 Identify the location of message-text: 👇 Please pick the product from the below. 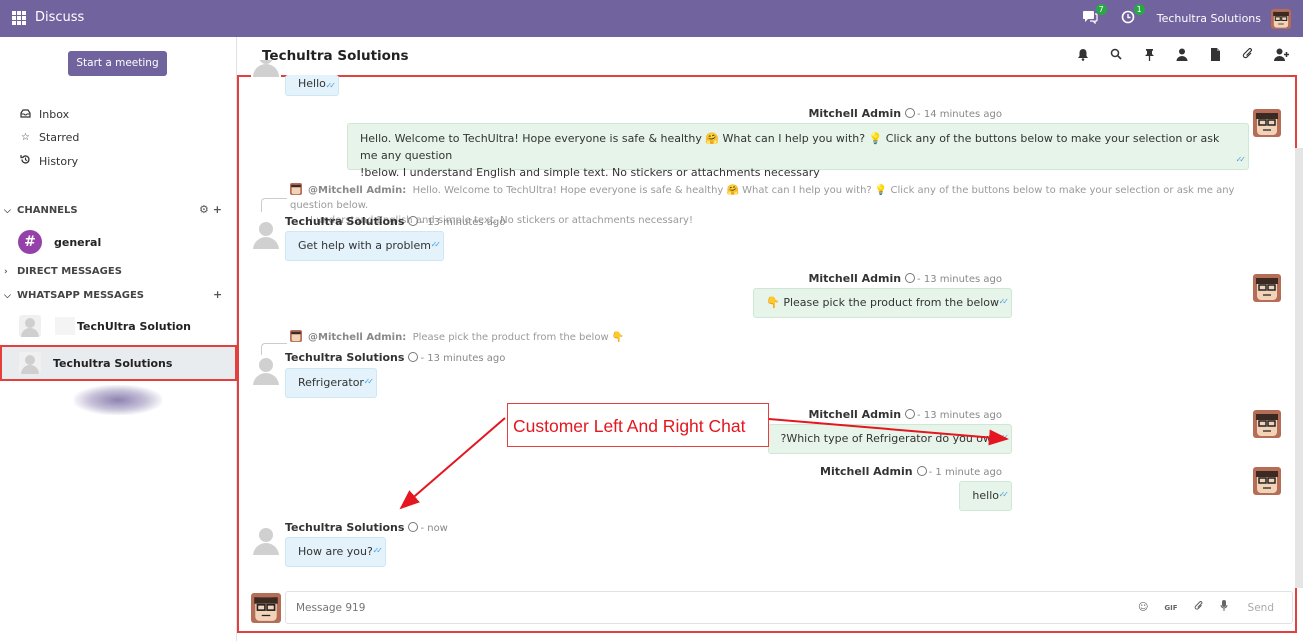
(882, 302).